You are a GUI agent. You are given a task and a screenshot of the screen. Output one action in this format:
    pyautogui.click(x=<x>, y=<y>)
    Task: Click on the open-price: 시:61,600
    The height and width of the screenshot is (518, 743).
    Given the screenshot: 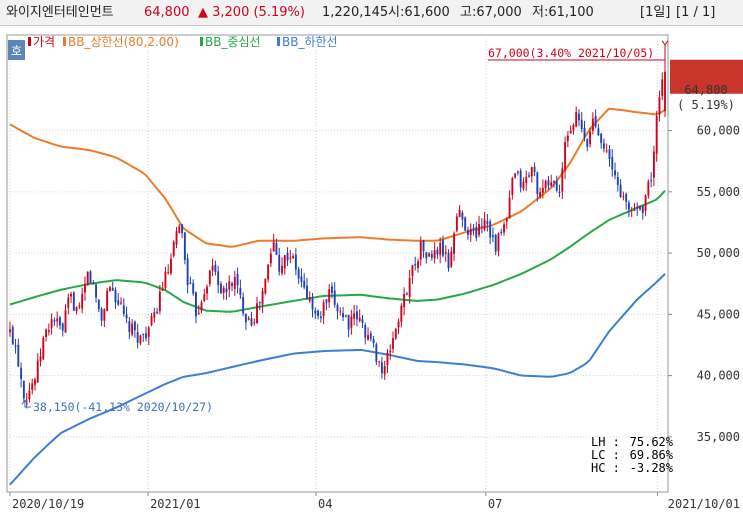 What is the action you would take?
    pyautogui.click(x=419, y=12)
    